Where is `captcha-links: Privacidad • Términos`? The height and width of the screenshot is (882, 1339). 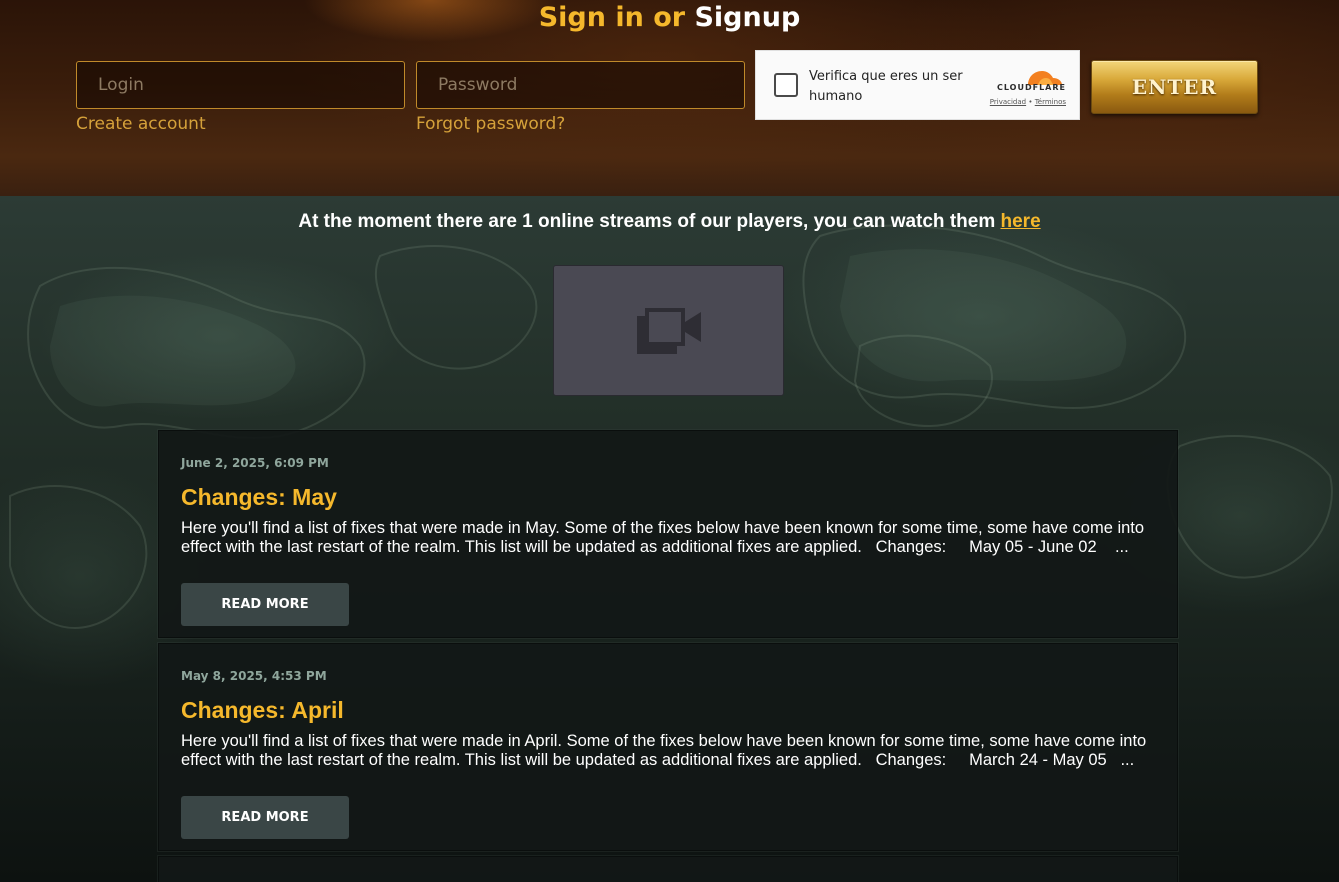 captcha-links: Privacidad • Términos is located at coordinates (1014, 102).